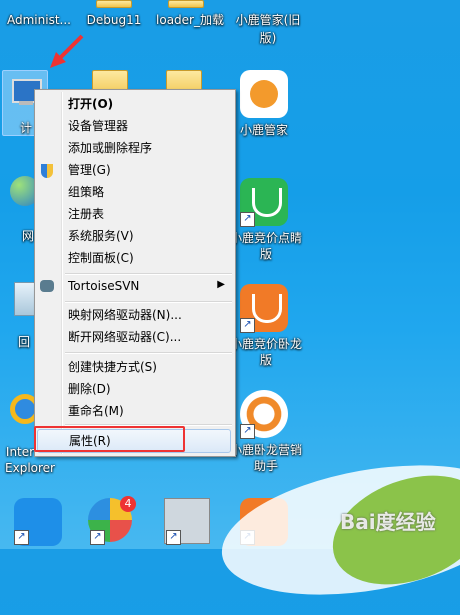 Image resolution: width=460 pixels, height=615 pixels. I want to click on desktop-label-ie-2: Explorer, so click(30, 468).